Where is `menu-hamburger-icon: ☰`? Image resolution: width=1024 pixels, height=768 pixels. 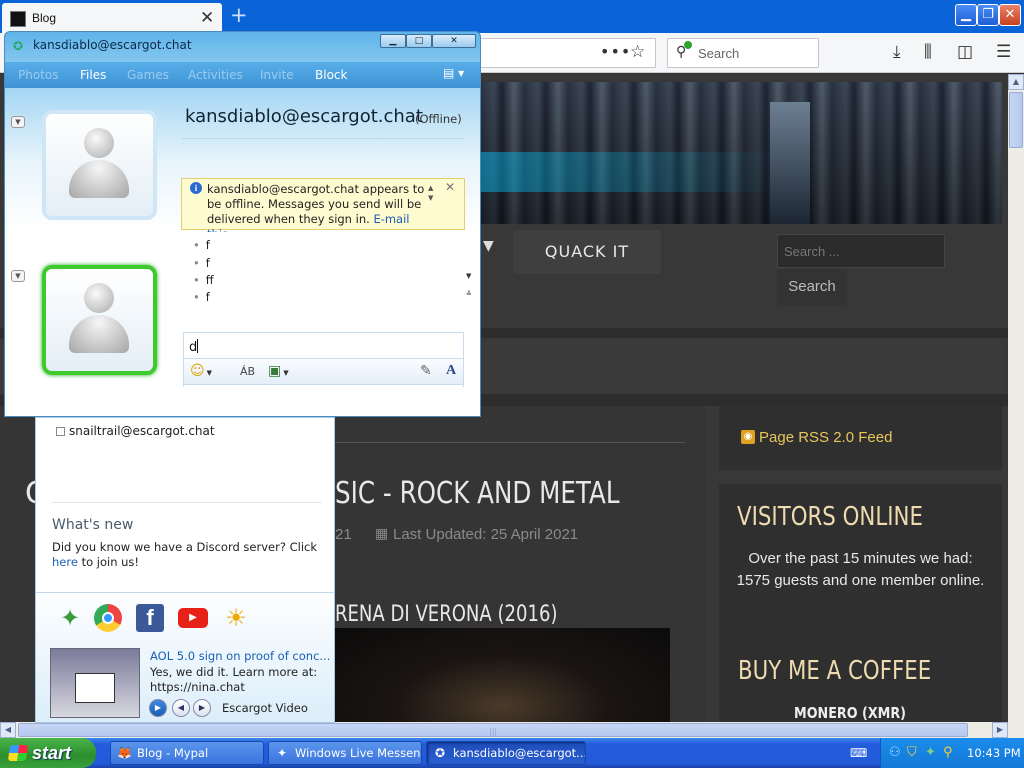
menu-hamburger-icon: ☰ is located at coordinates (1003, 52).